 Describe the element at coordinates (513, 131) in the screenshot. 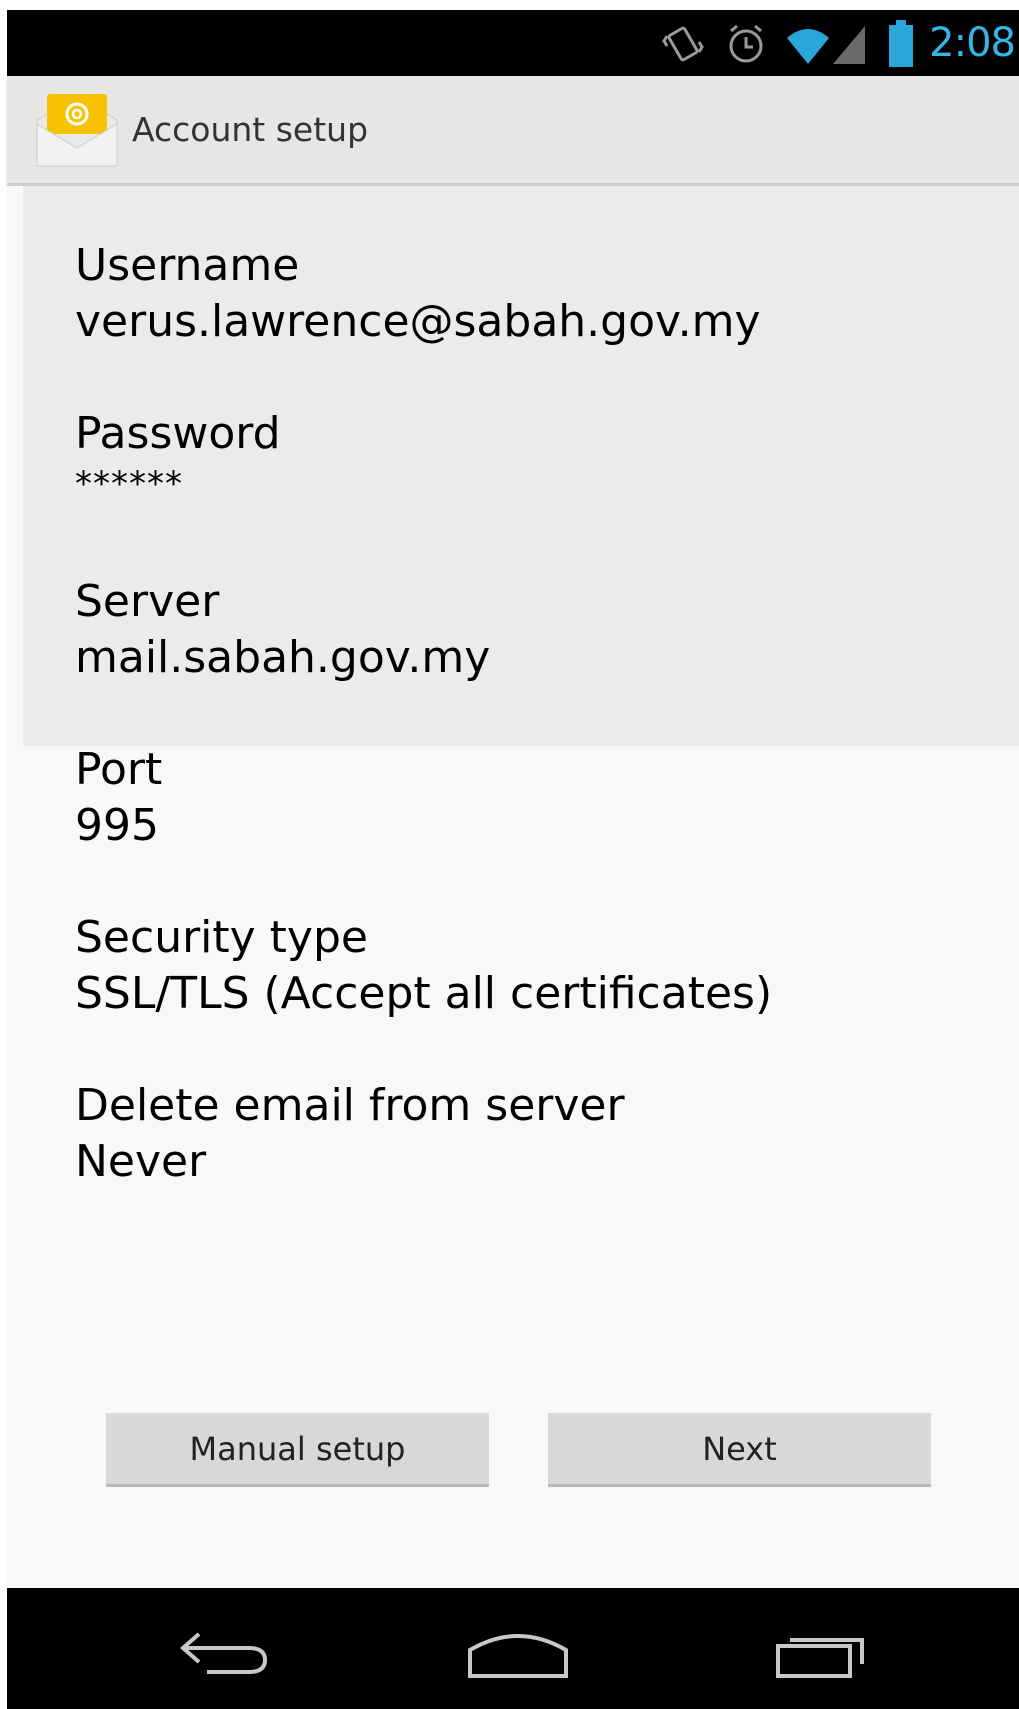

I see `action-bar: Account setup` at that location.